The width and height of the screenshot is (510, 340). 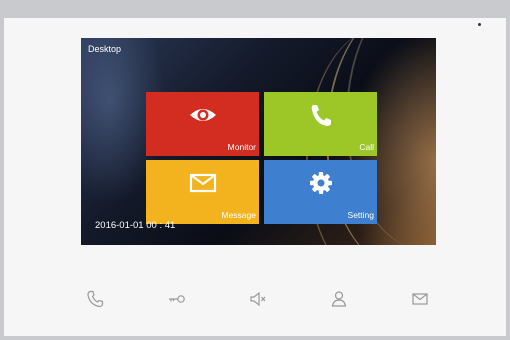 I want to click on gear-icon, so click(x=320, y=183).